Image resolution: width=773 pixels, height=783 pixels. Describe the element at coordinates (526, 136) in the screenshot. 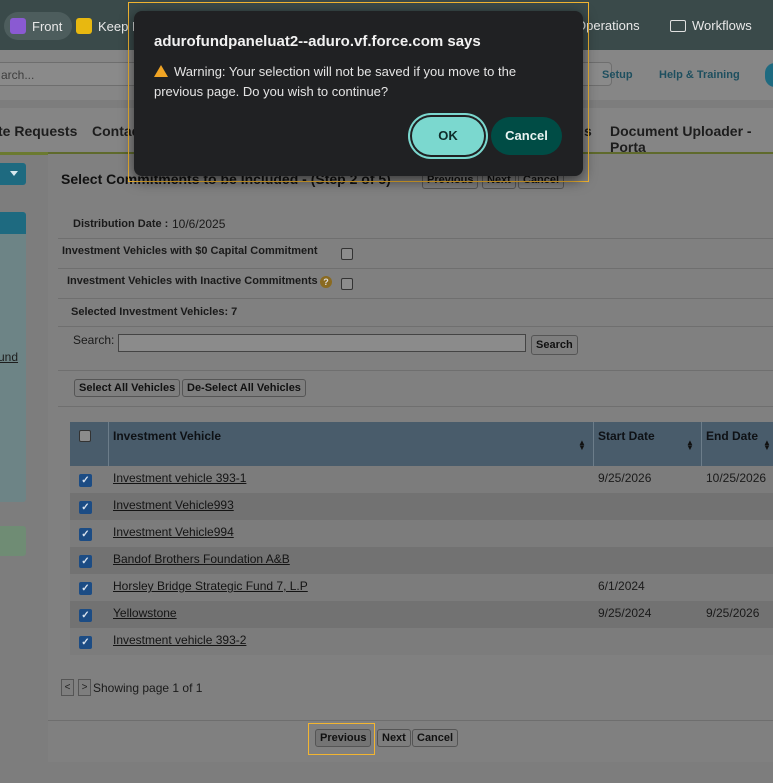

I see `dialog-cancel-button: Cancel` at that location.